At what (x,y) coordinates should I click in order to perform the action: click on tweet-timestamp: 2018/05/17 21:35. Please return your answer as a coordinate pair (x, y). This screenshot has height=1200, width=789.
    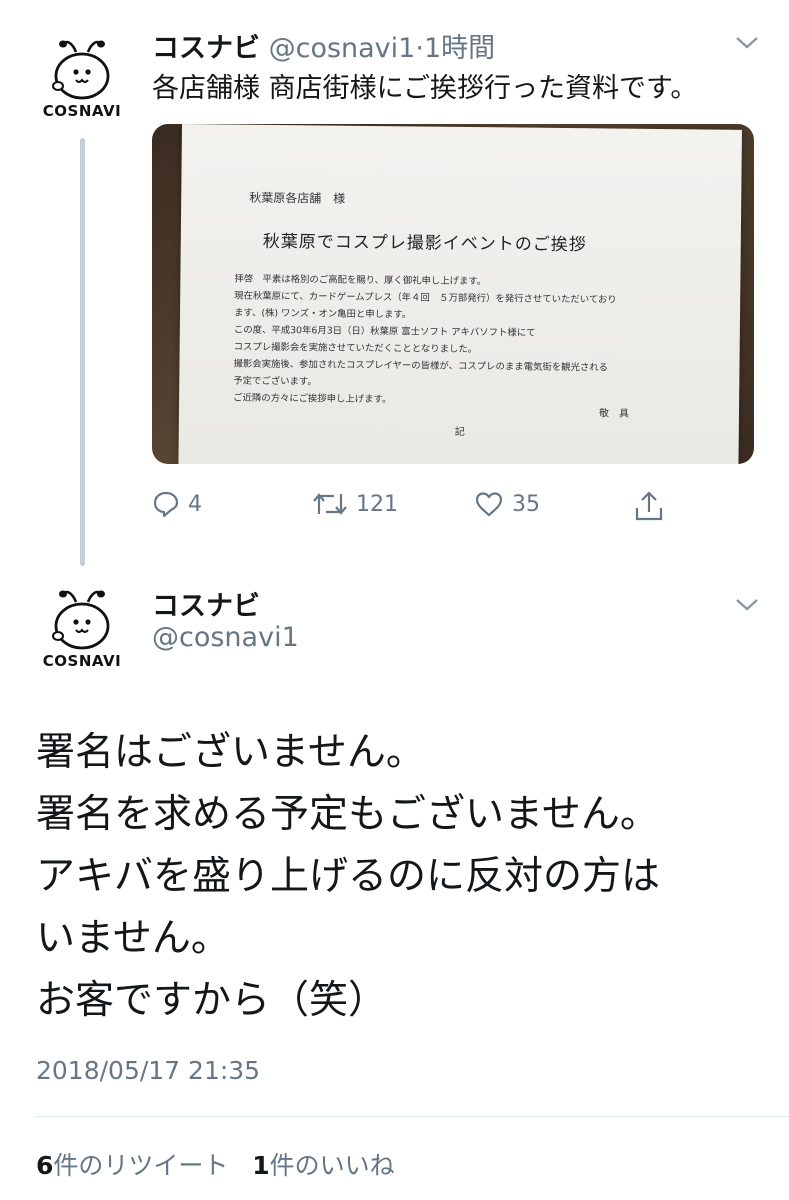
    Looking at the image, I should click on (148, 1070).